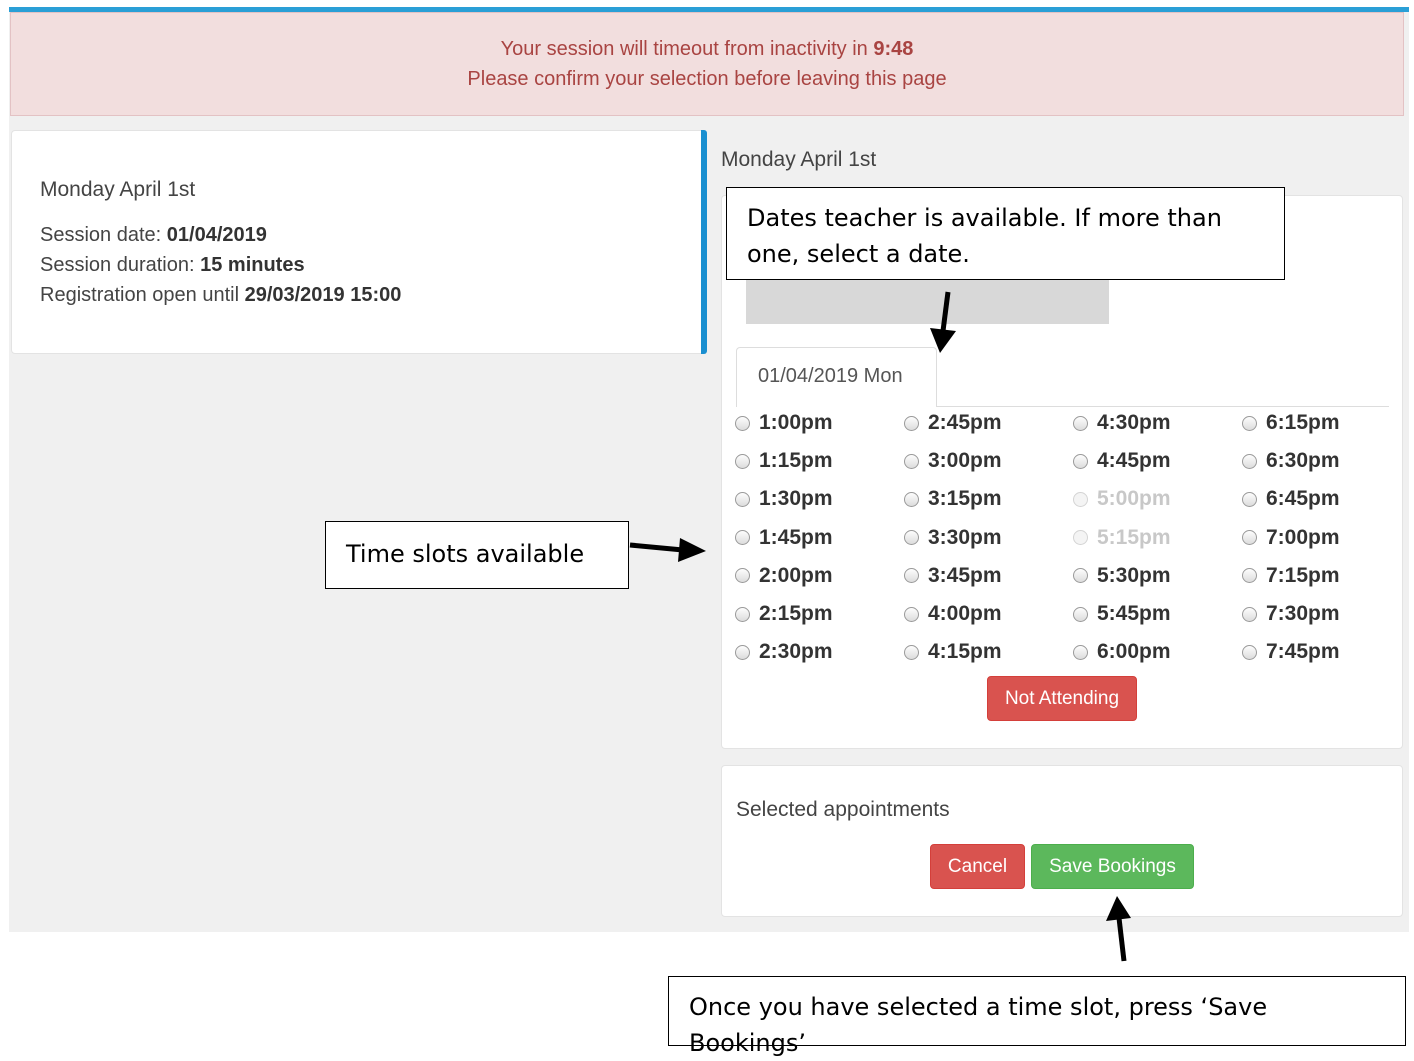  I want to click on time-slot-option: 4:30pm, so click(1122, 423).